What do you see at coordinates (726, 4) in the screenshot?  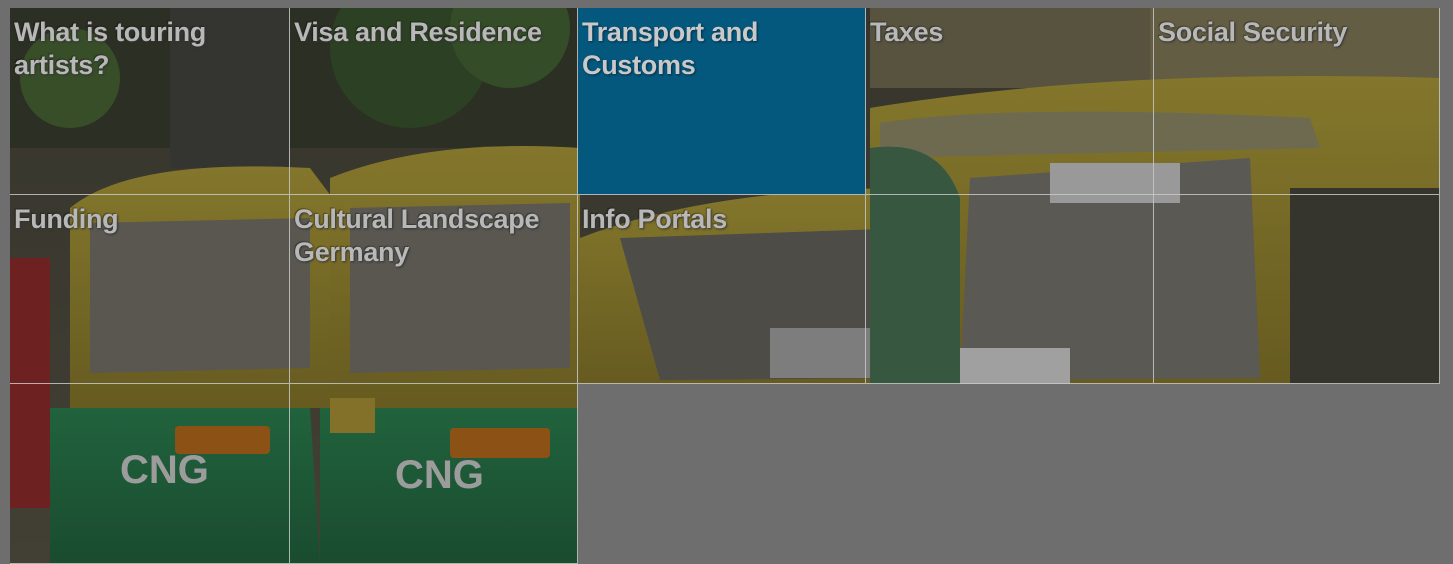 I see `page-top-margin` at bounding box center [726, 4].